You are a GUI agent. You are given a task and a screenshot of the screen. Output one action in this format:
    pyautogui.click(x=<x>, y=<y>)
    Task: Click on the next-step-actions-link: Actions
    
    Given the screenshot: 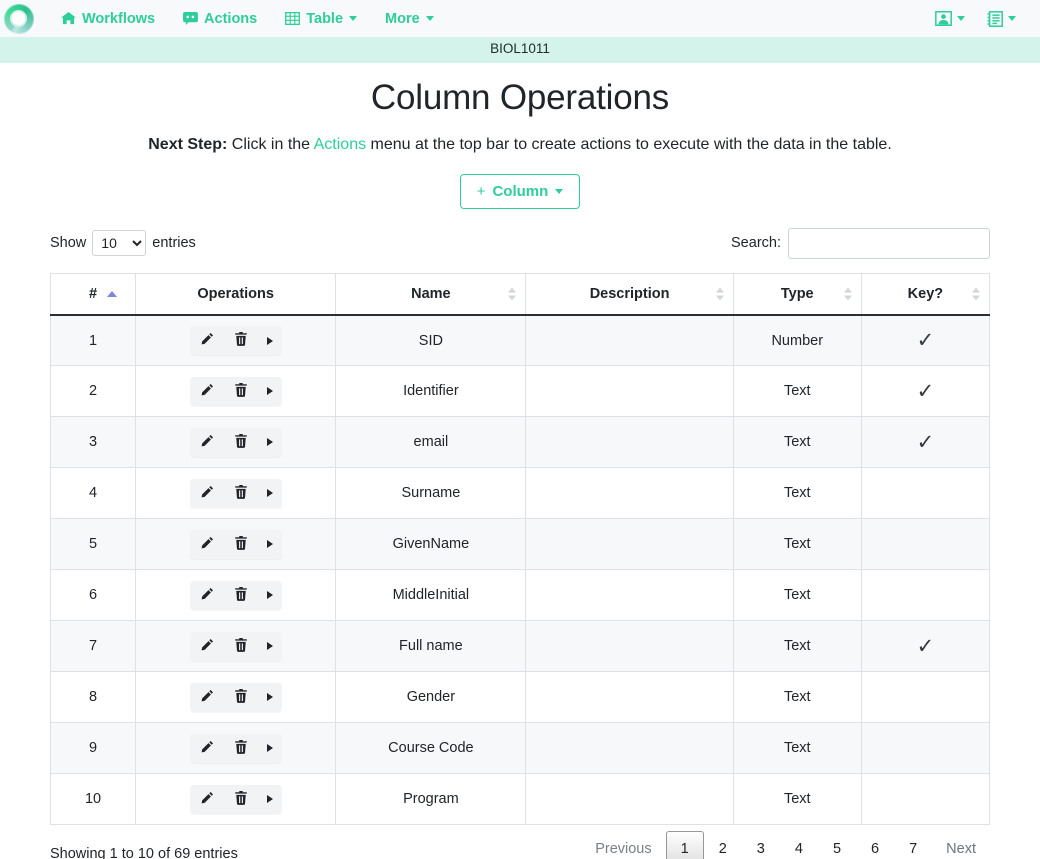 What is the action you would take?
    pyautogui.click(x=340, y=144)
    